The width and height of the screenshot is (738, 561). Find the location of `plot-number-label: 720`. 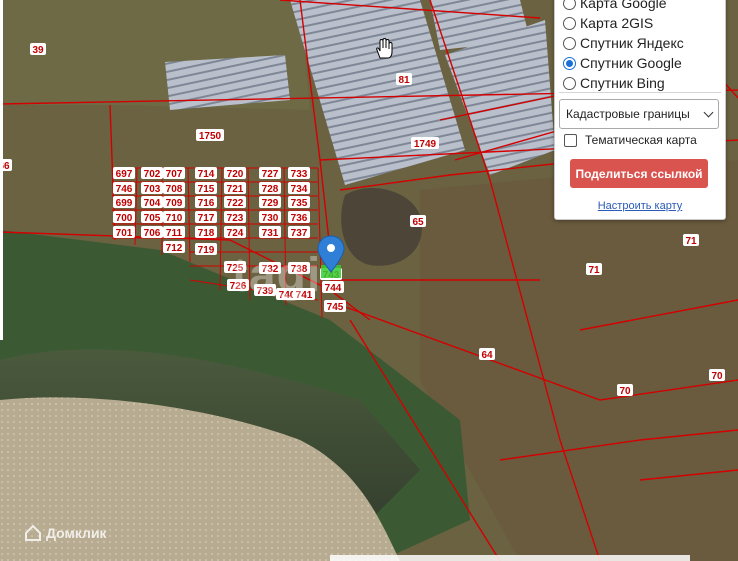

plot-number-label: 720 is located at coordinates (235, 174).